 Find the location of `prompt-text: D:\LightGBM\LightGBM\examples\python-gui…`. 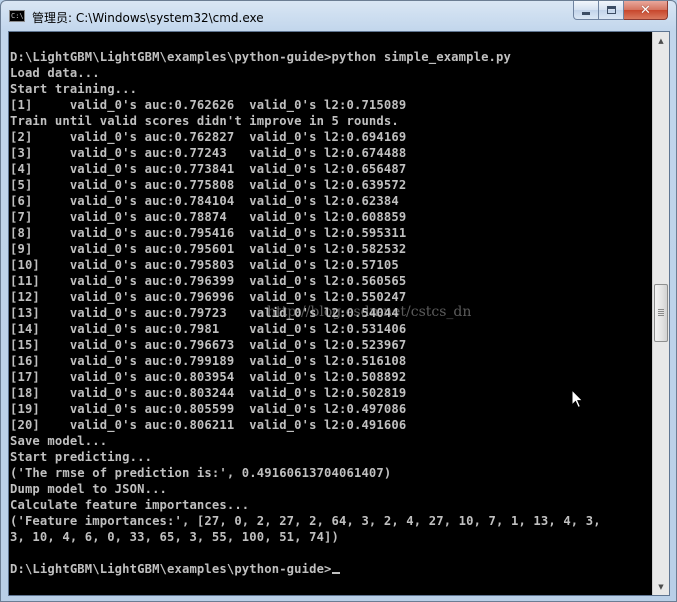

prompt-text: D:\LightGBM\LightGBM\examples\python-gui… is located at coordinates (171, 569).